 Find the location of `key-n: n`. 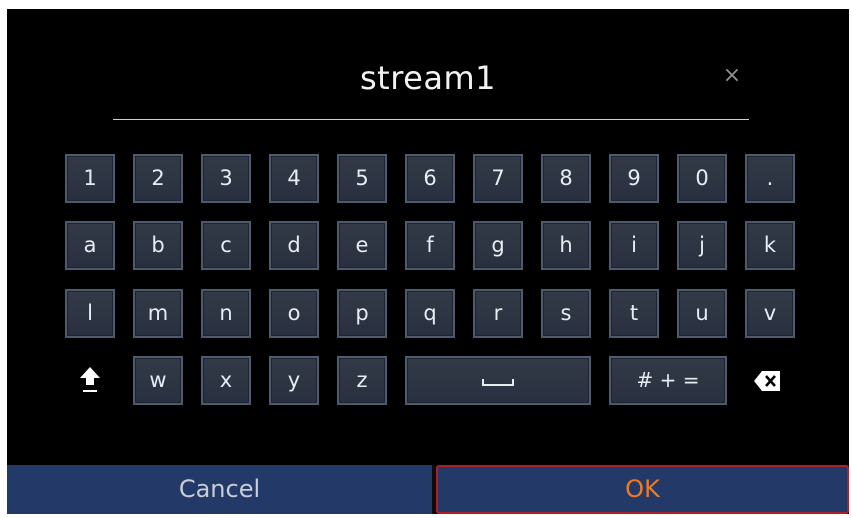

key-n: n is located at coordinates (226, 313).